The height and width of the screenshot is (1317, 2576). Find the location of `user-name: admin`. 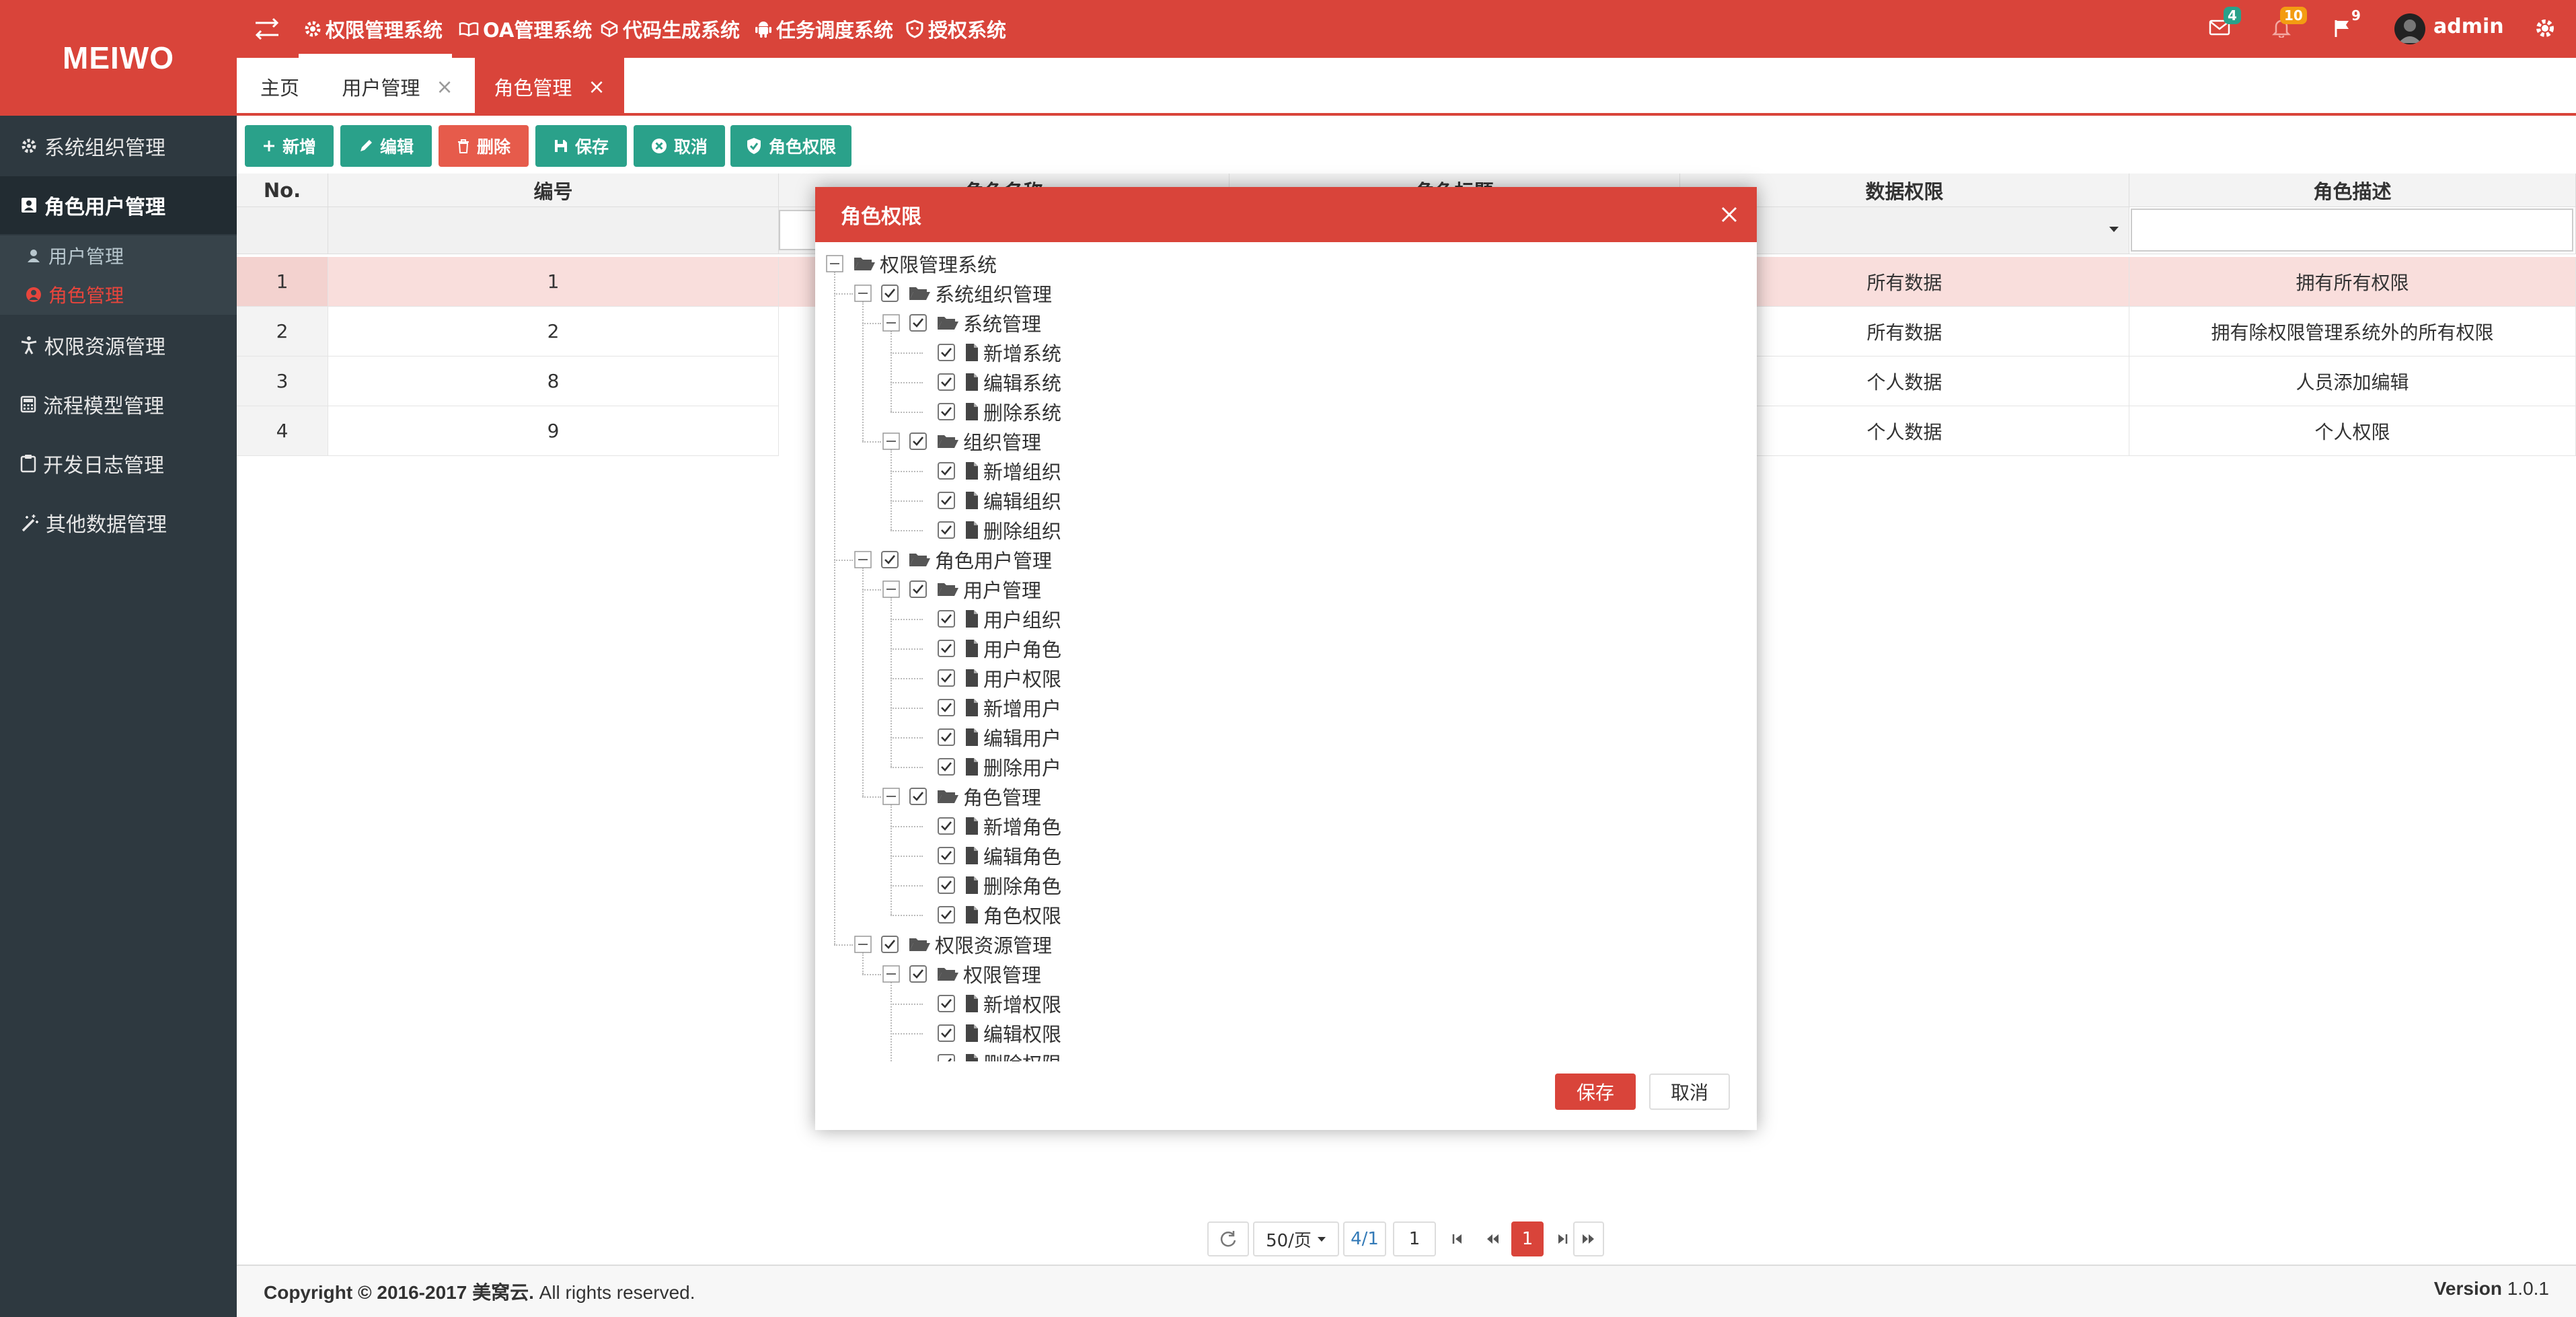

user-name: admin is located at coordinates (2468, 26).